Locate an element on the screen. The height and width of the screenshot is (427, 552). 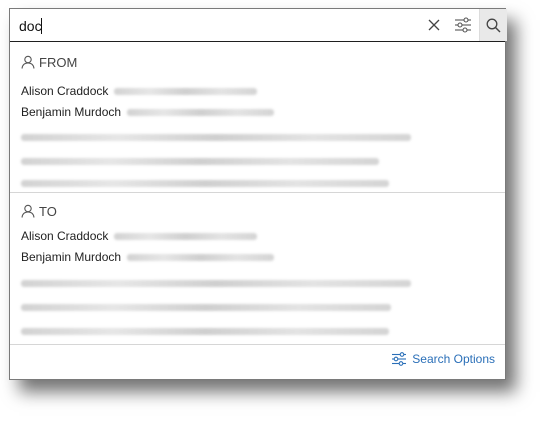
search-bar is located at coordinates (258, 25).